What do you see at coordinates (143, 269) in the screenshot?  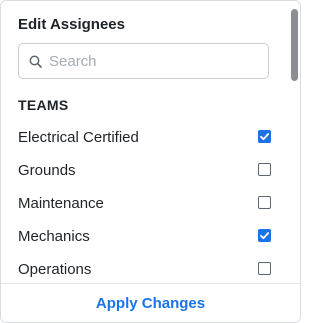 I see `team-row-operations: Operations` at bounding box center [143, 269].